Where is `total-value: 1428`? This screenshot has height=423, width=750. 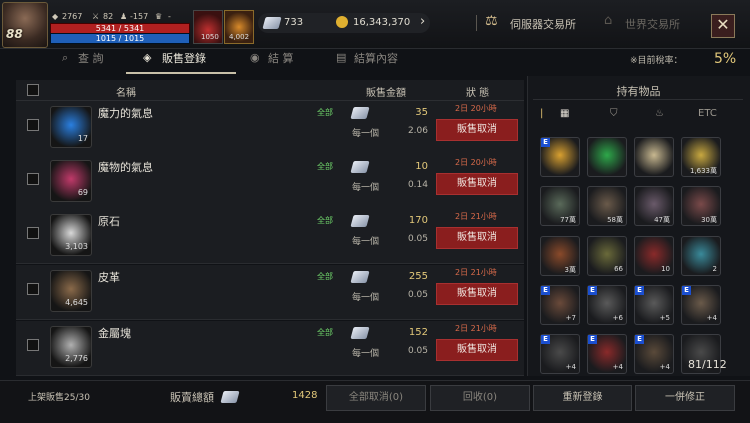
total-value: 1428 is located at coordinates (305, 395).